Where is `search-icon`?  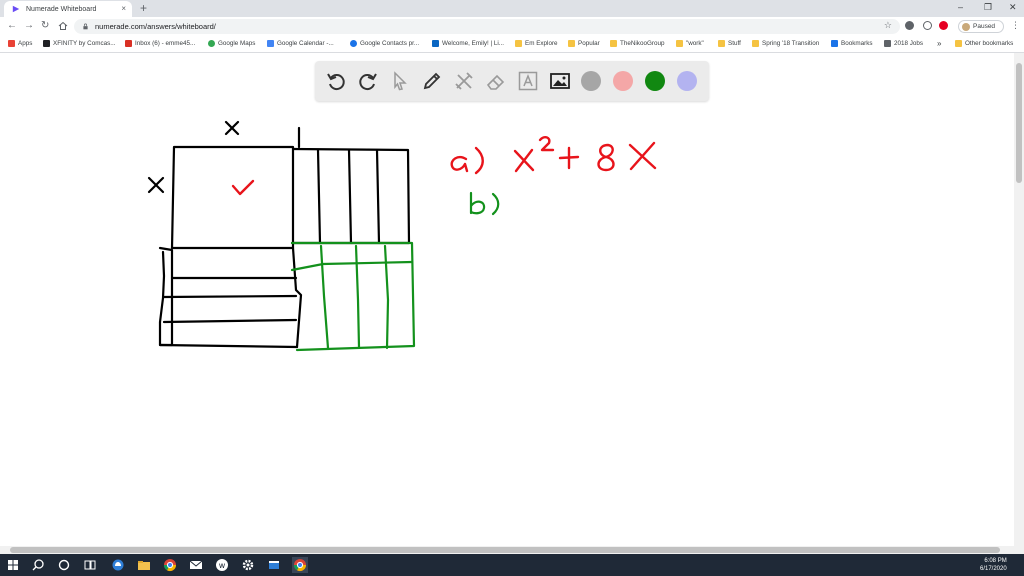
search-icon is located at coordinates (38, 565).